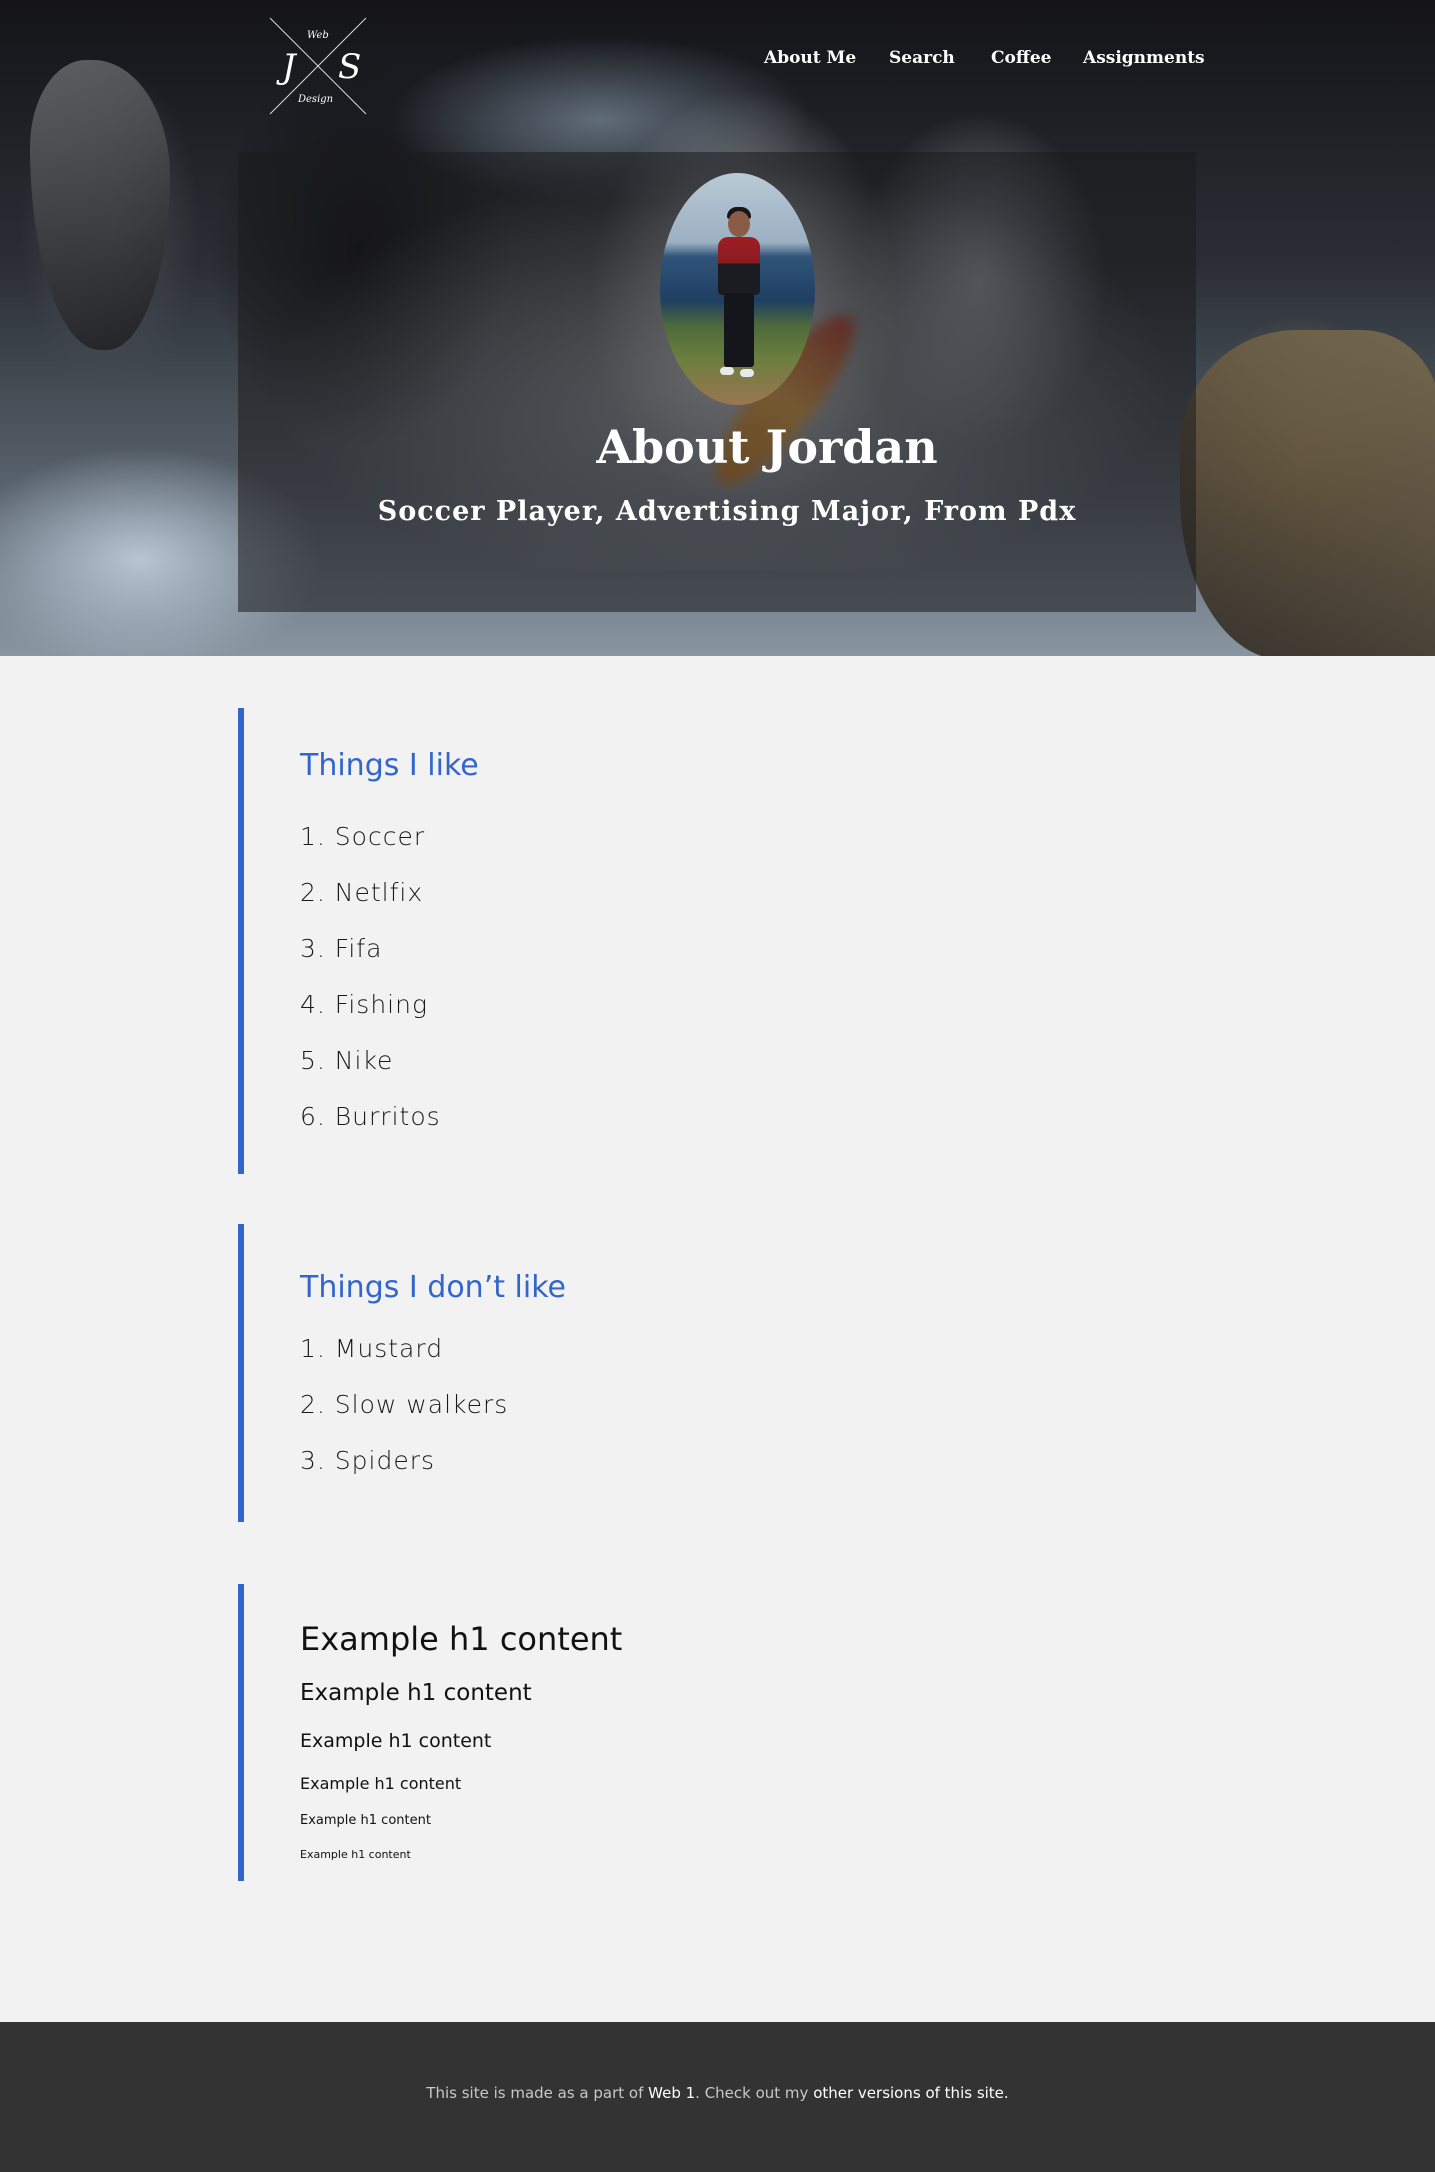 The width and height of the screenshot is (1435, 2172). What do you see at coordinates (1307, 493) in the screenshot?
I see `hero-background-cliff` at bounding box center [1307, 493].